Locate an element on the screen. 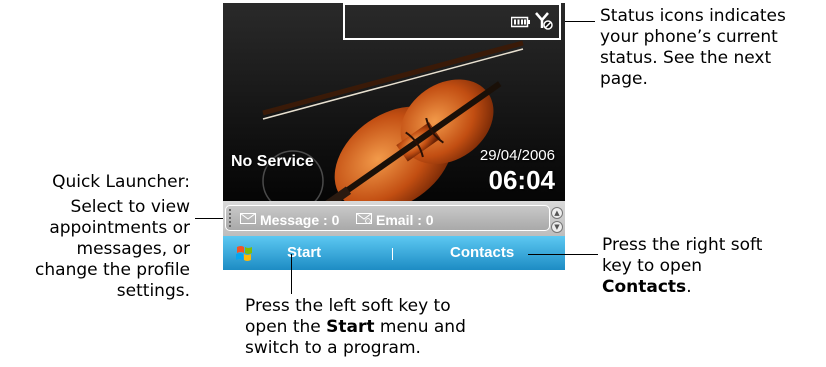 The image size is (826, 367). right-softkey-callout-line is located at coordinates (563, 254).